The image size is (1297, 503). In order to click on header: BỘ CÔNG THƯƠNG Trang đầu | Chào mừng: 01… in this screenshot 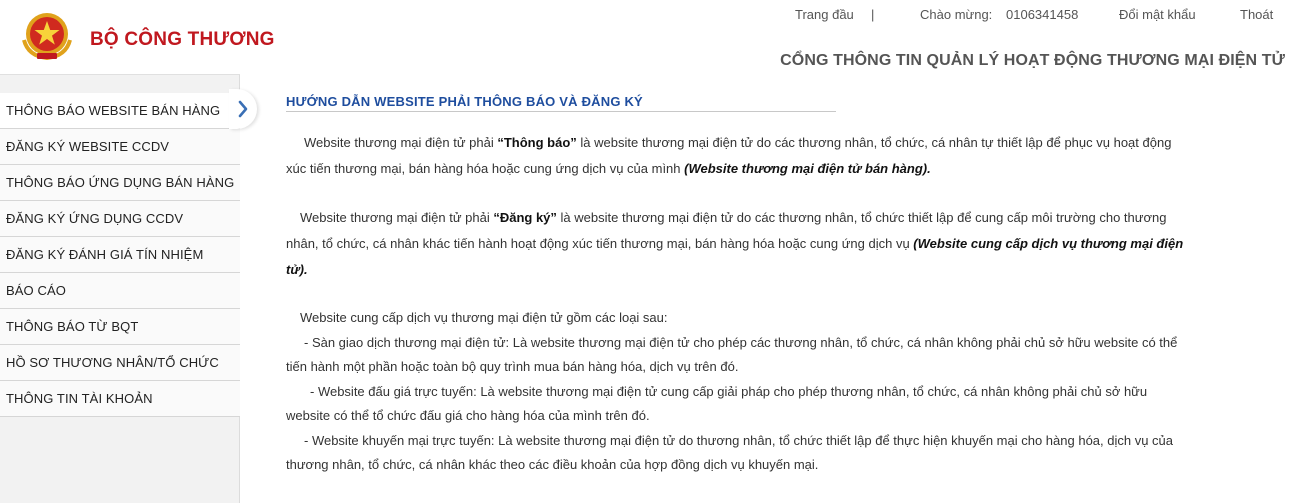, I will do `click(648, 37)`.